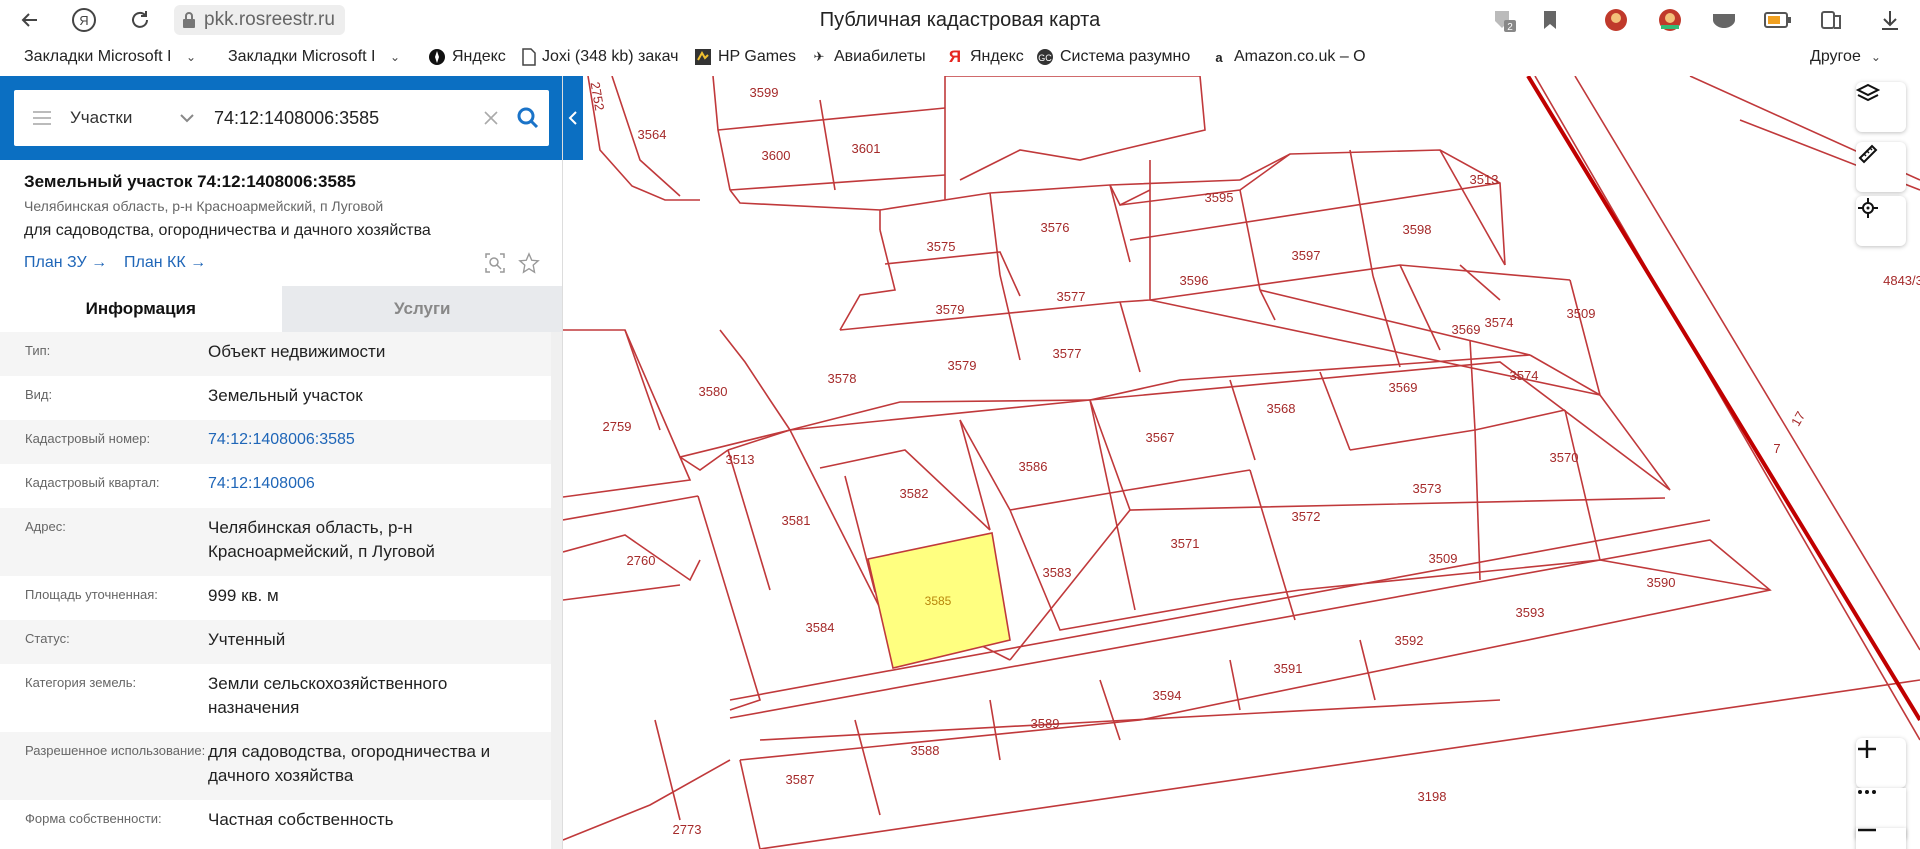 This screenshot has height=849, width=1920. Describe the element at coordinates (337, 118) in the screenshot. I see `search-input: 74:12:1408006:3585` at that location.